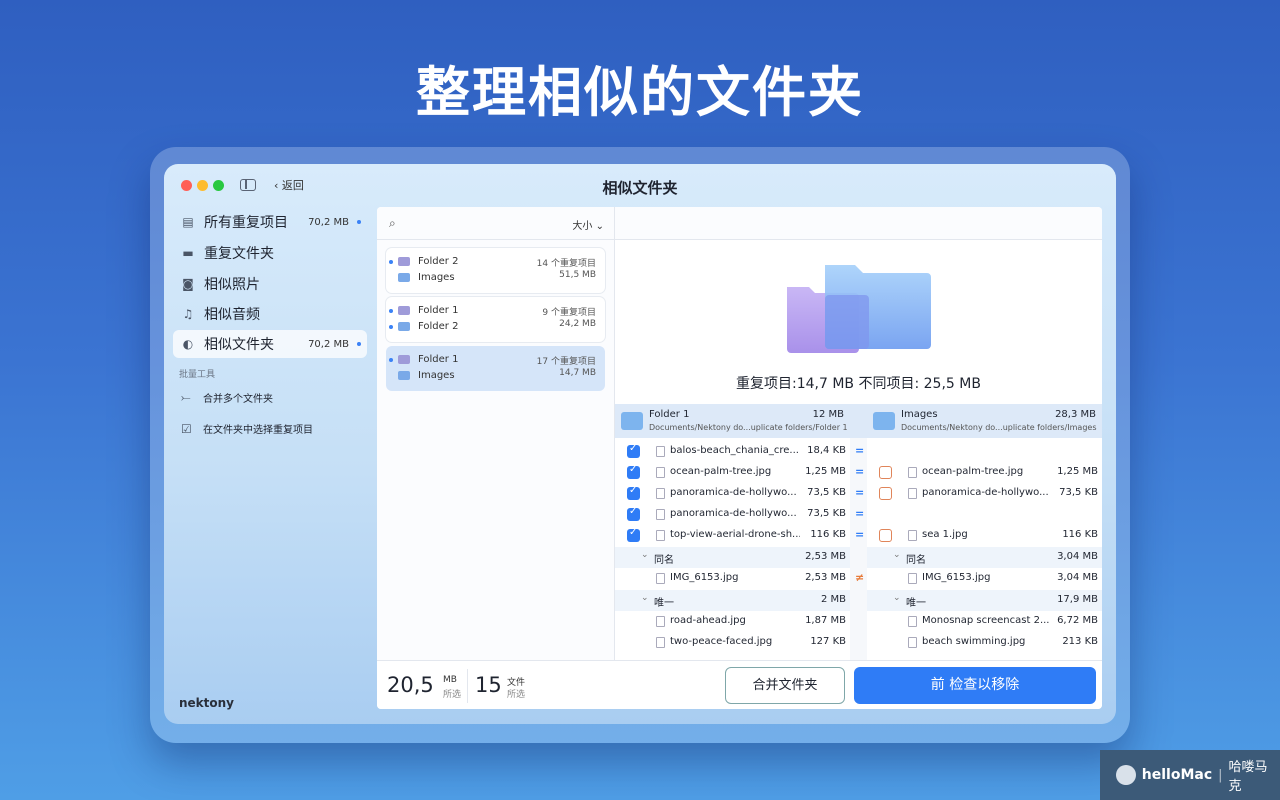 This screenshot has height=800, width=1280. Describe the element at coordinates (516, 695) in the screenshot. I see `files-caption: 所选` at that location.